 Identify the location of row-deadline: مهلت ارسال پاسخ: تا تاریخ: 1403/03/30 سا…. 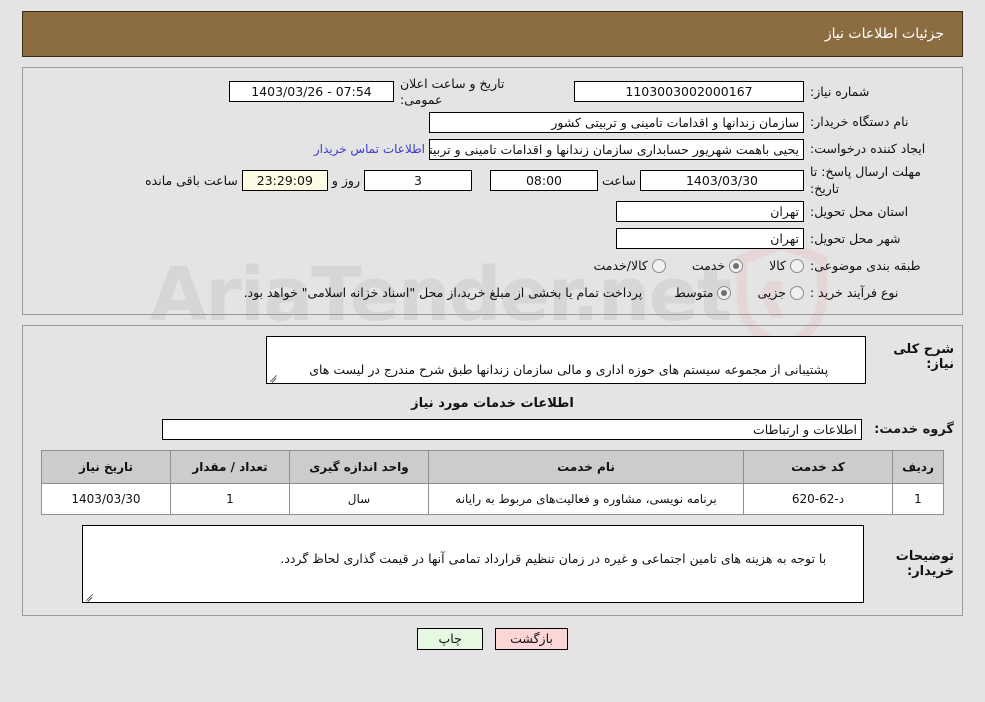
(492, 180).